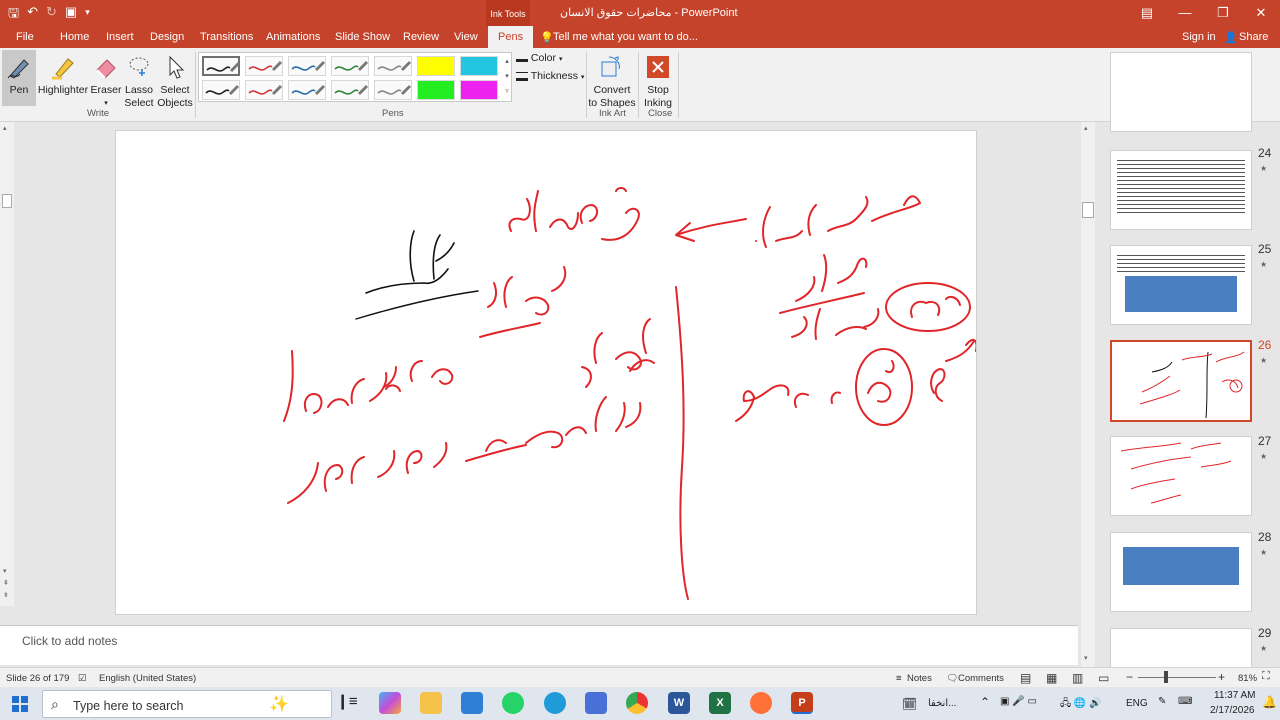 The image size is (1280, 720). Describe the element at coordinates (472, 703) in the screenshot. I see `outlook-icon` at that location.